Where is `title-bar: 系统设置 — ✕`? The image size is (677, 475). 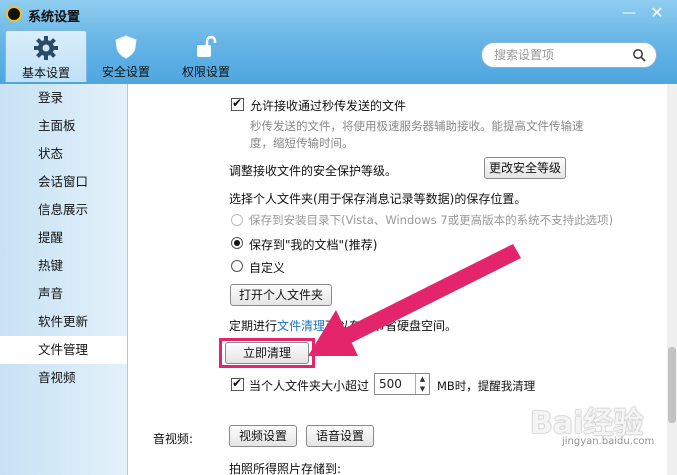 title-bar: 系统设置 — ✕ is located at coordinates (338, 14).